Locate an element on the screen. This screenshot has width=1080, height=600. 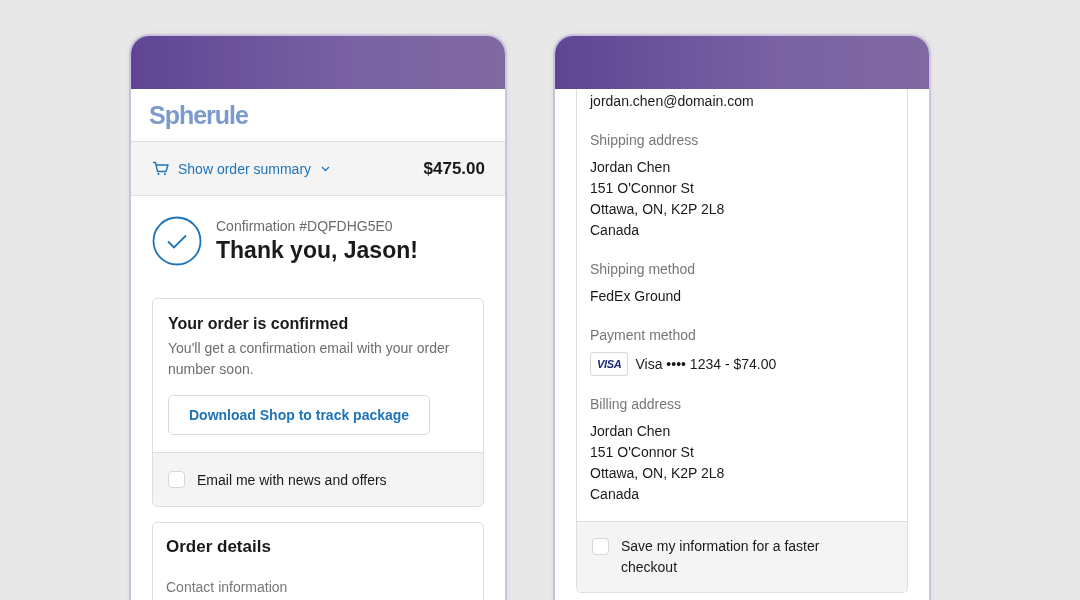
thank-you-heading: Thank you, Jason! is located at coordinates (317, 250).